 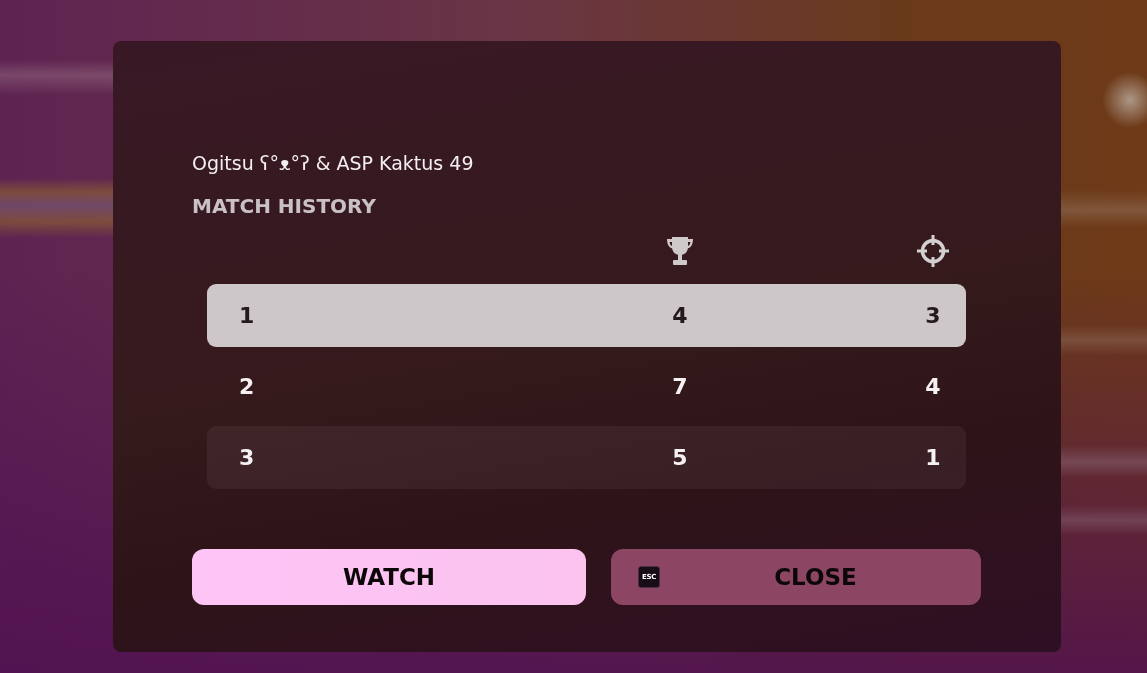 What do you see at coordinates (246, 386) in the screenshot?
I see `table-cell-text: 2` at bounding box center [246, 386].